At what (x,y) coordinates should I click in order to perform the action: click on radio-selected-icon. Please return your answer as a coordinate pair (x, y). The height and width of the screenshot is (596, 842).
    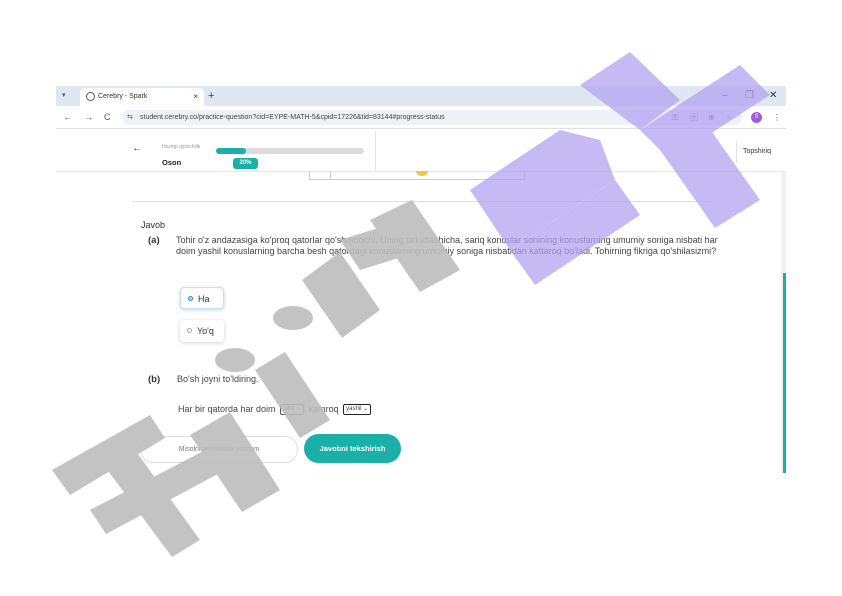
    Looking at the image, I should click on (190, 298).